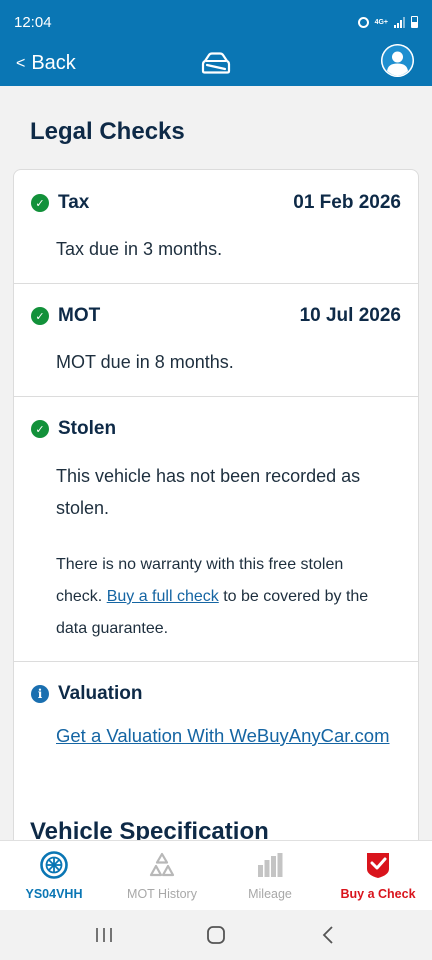 The image size is (432, 960). What do you see at coordinates (87, 428) in the screenshot?
I see `stolen-title: Stolen` at bounding box center [87, 428].